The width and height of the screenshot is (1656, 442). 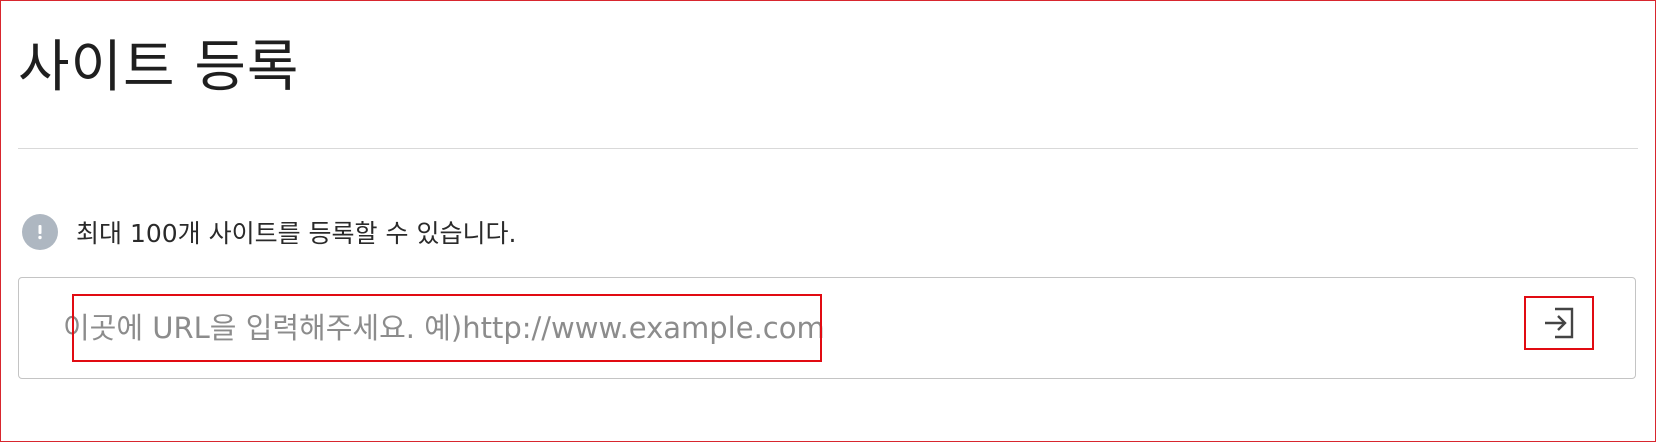 I want to click on submit-button, so click(x=1559, y=323).